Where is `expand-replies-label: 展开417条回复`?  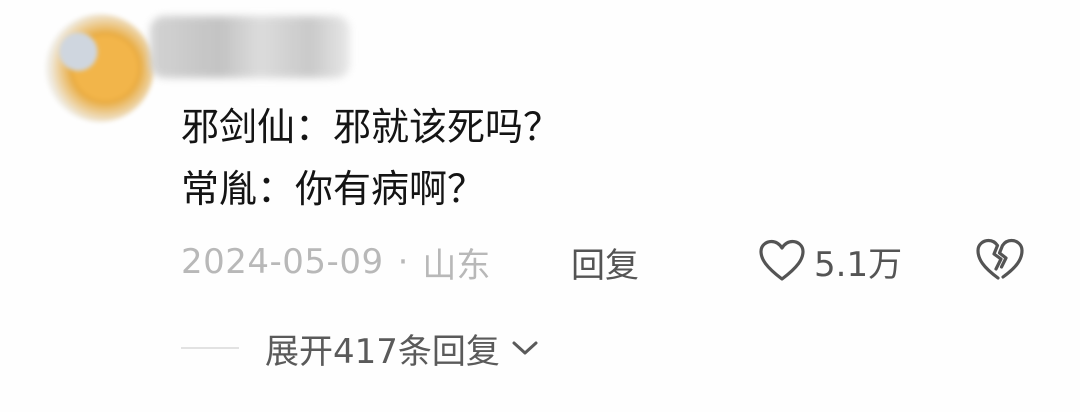 expand-replies-label: 展开417条回复 is located at coordinates (382, 351).